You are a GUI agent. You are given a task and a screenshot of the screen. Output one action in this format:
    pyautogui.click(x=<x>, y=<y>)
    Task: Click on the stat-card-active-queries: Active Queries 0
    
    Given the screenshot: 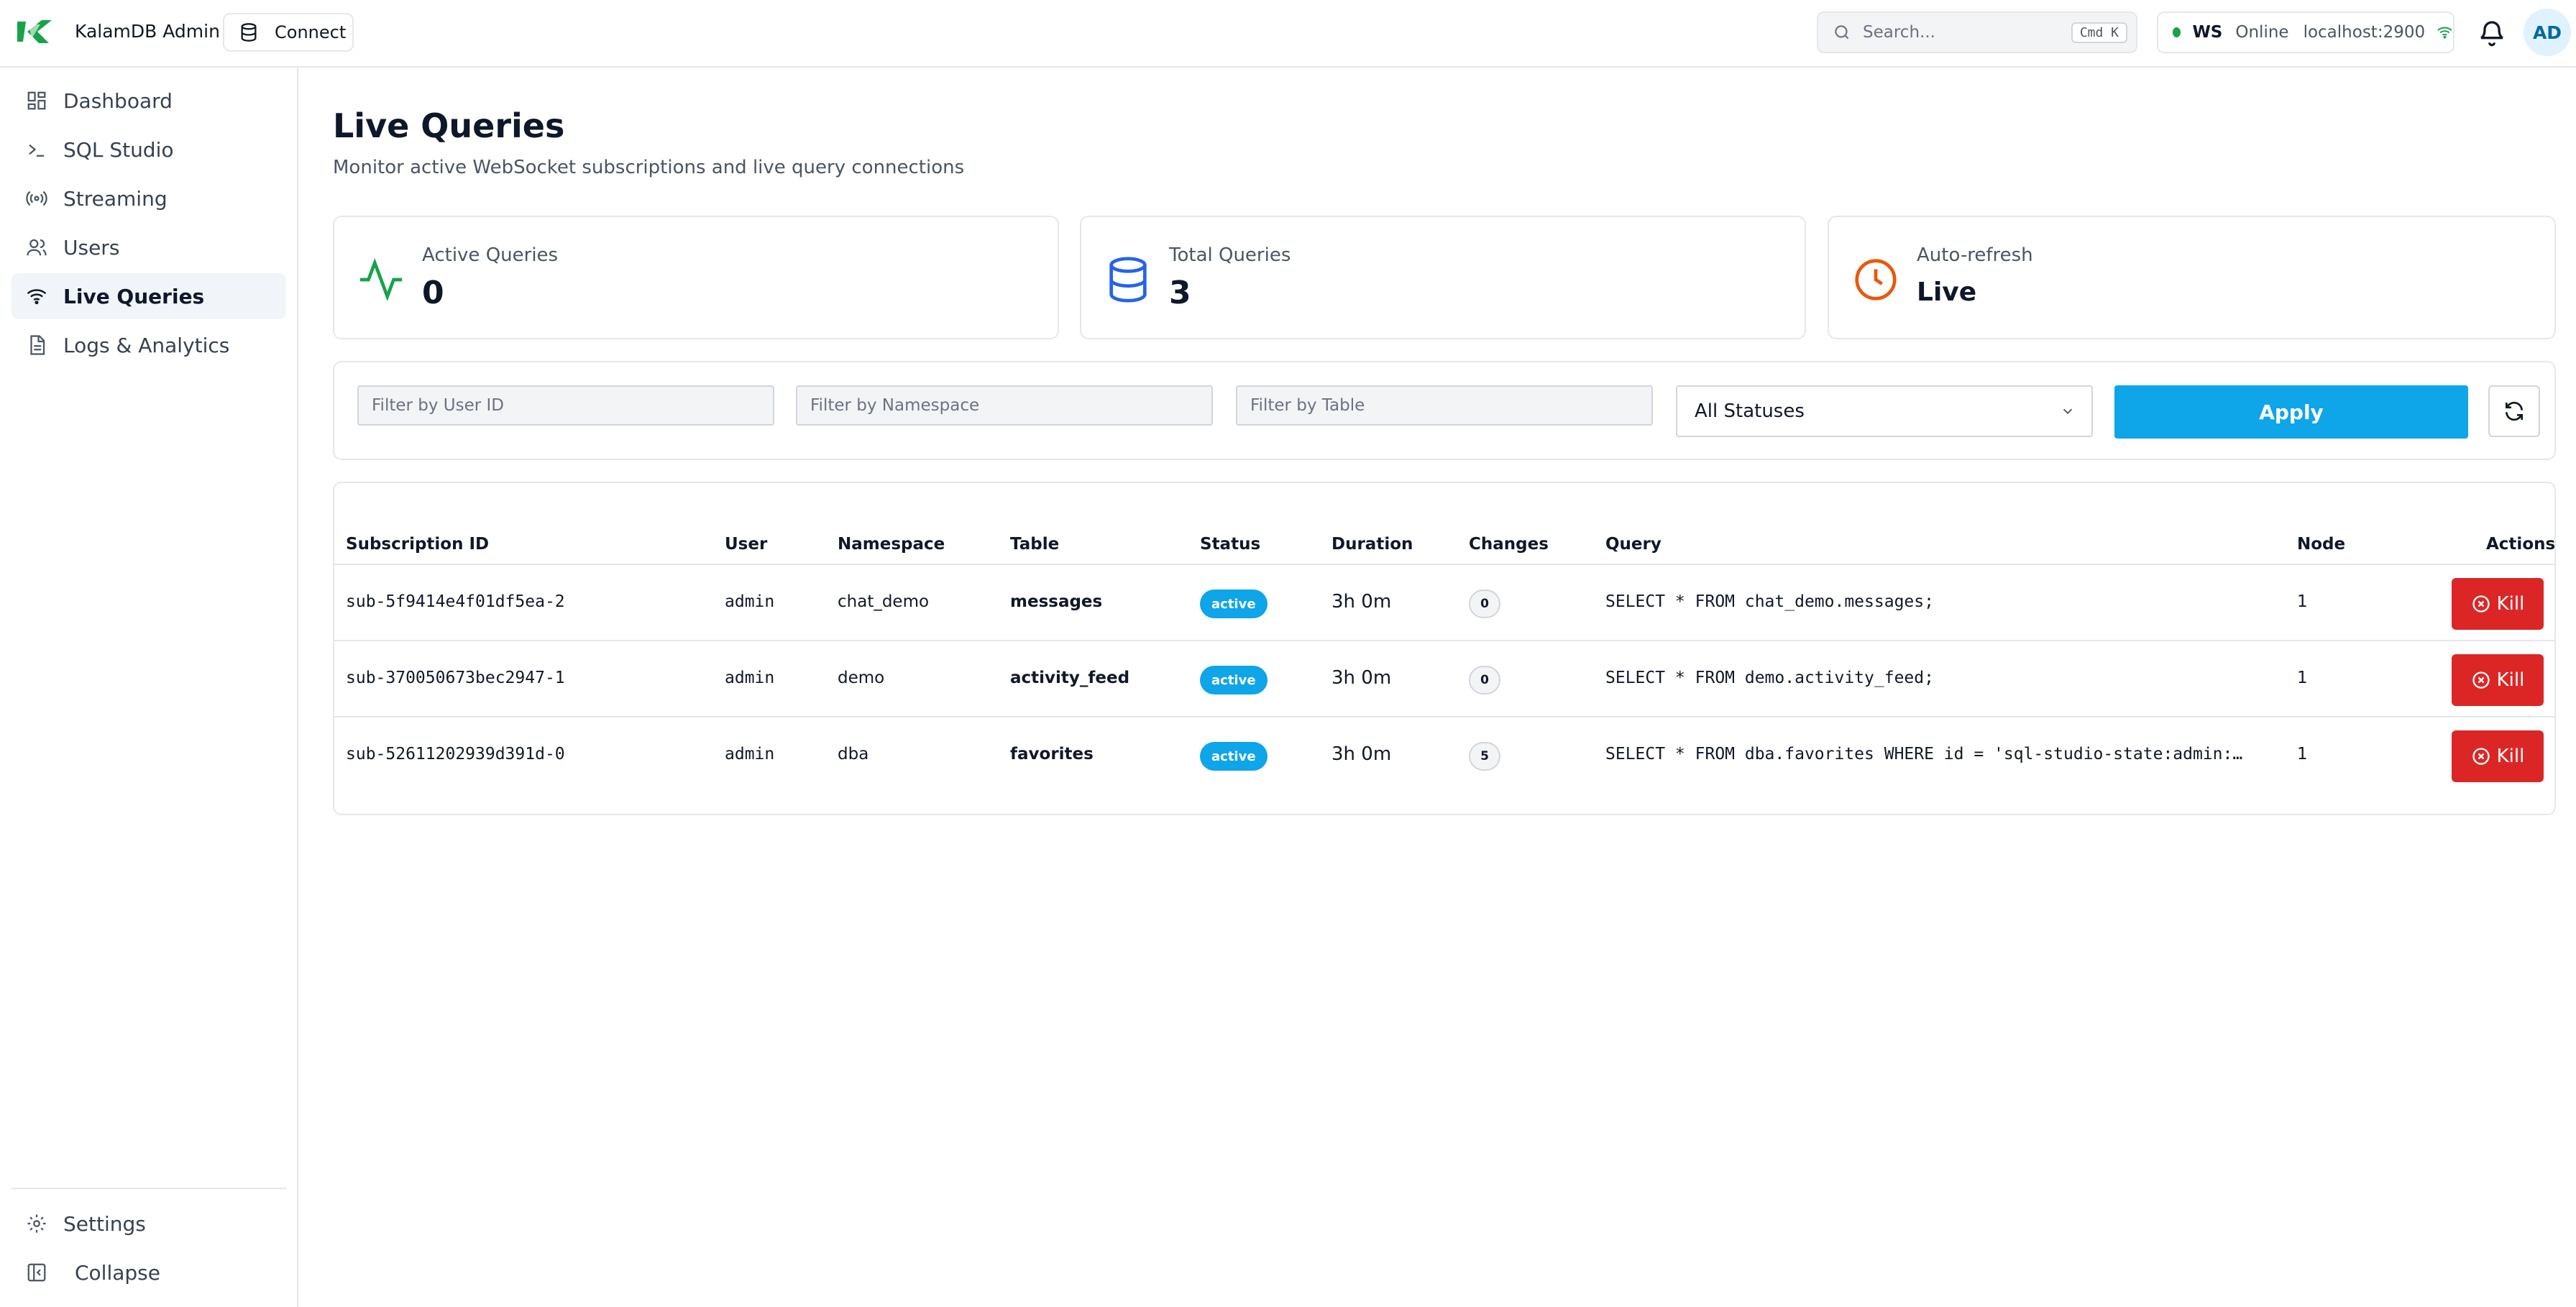 What is the action you would take?
    pyautogui.click(x=696, y=277)
    